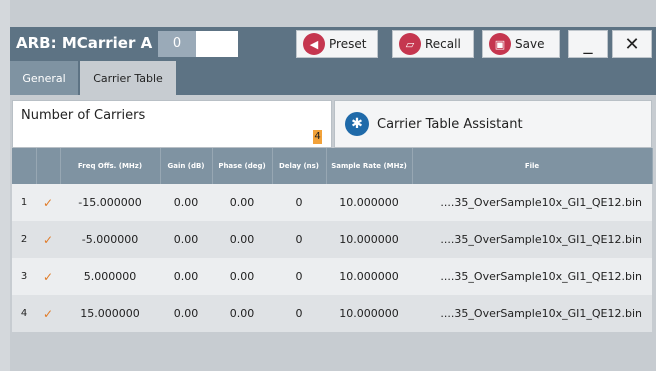  What do you see at coordinates (24, 239) in the screenshot?
I see `row-number: 2` at bounding box center [24, 239].